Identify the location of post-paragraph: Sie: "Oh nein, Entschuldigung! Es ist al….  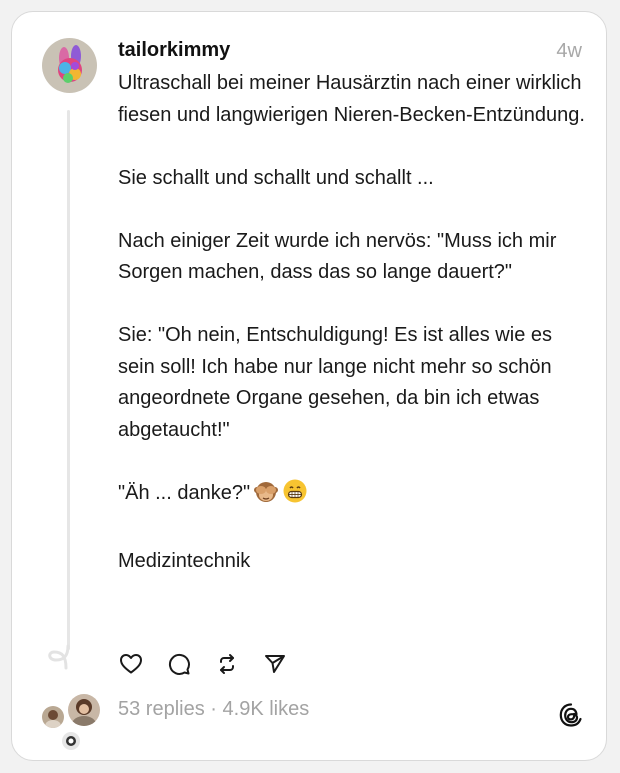
(335, 382).